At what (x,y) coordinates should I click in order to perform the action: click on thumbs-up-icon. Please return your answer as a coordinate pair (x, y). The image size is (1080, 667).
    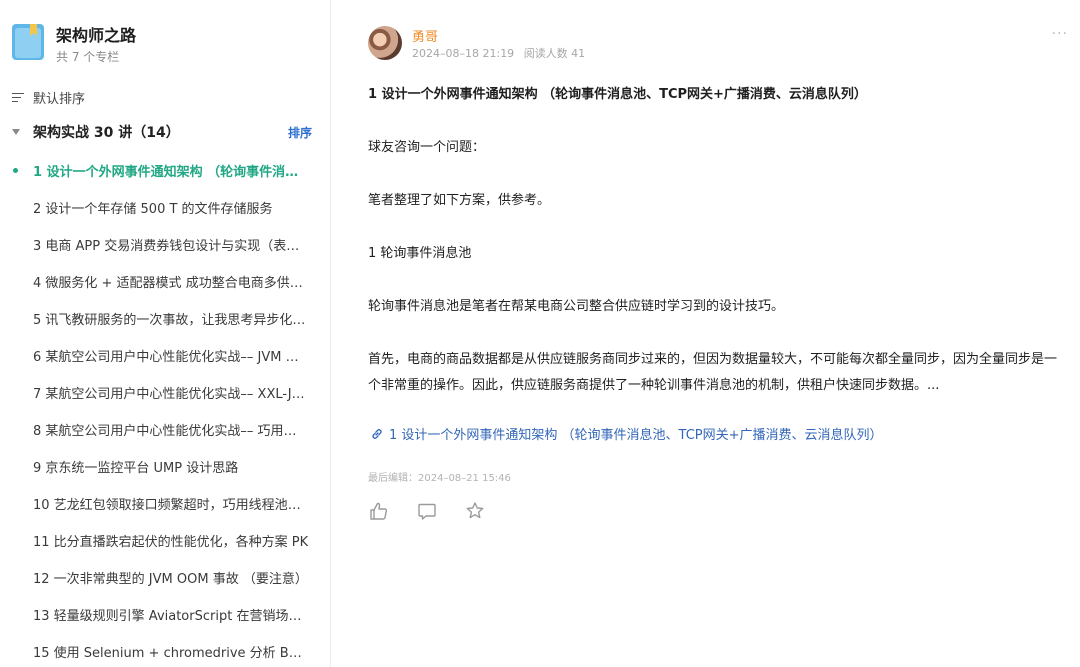
    Looking at the image, I should click on (379, 511).